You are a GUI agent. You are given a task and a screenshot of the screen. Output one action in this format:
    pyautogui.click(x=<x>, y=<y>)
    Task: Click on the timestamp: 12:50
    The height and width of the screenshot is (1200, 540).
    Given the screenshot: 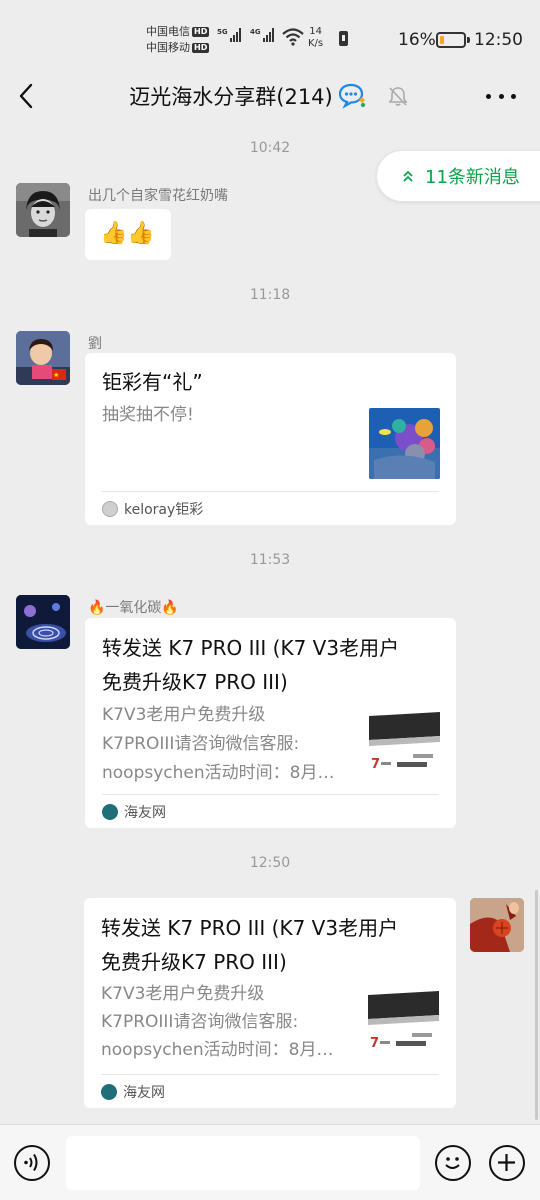 What is the action you would take?
    pyautogui.click(x=270, y=863)
    